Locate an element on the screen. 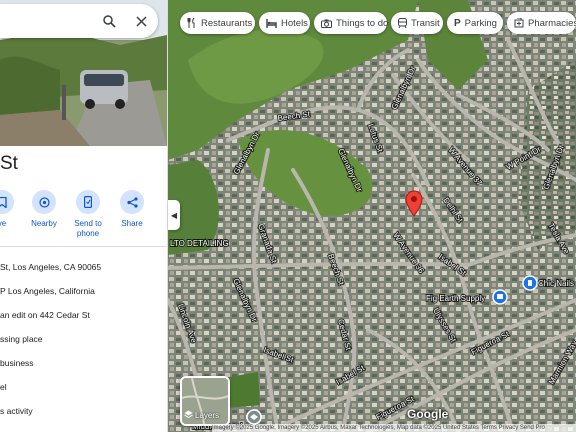 The width and height of the screenshot is (576, 432). chip-label: Things to do is located at coordinates (362, 23).